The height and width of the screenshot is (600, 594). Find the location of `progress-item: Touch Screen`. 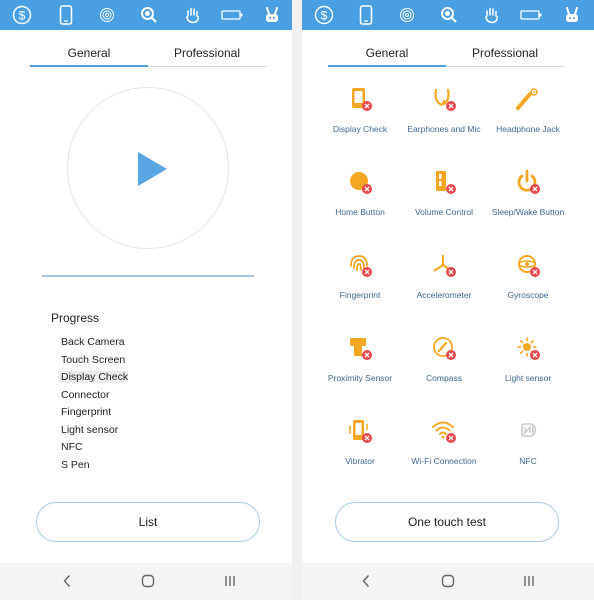

progress-item: Touch Screen is located at coordinates (93, 360).